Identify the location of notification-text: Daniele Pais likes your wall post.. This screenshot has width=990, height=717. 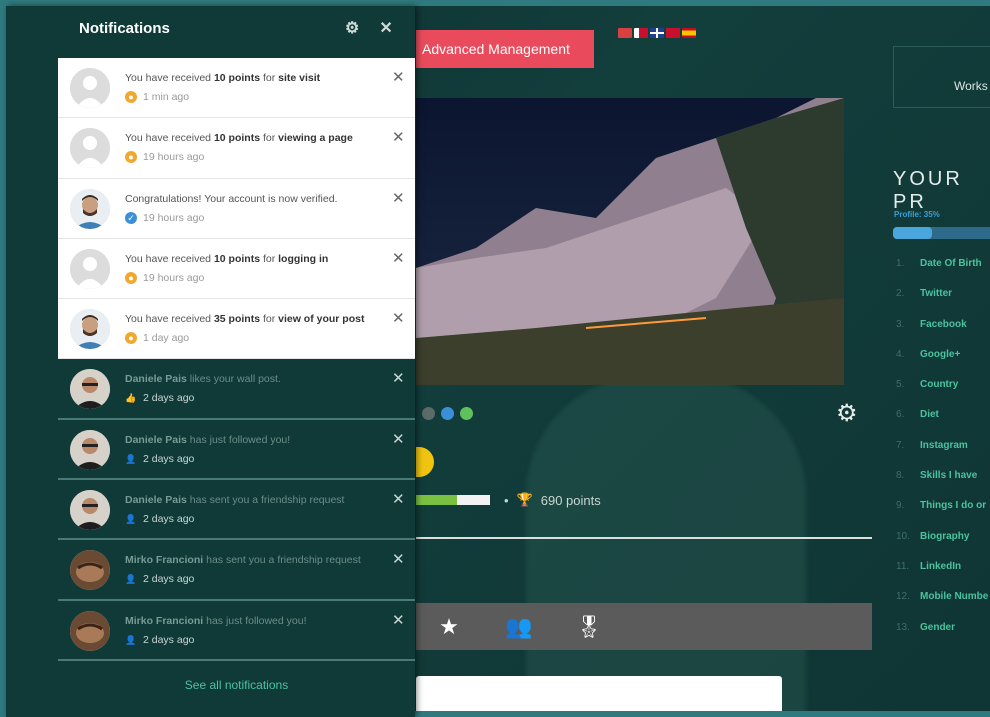
(203, 379).